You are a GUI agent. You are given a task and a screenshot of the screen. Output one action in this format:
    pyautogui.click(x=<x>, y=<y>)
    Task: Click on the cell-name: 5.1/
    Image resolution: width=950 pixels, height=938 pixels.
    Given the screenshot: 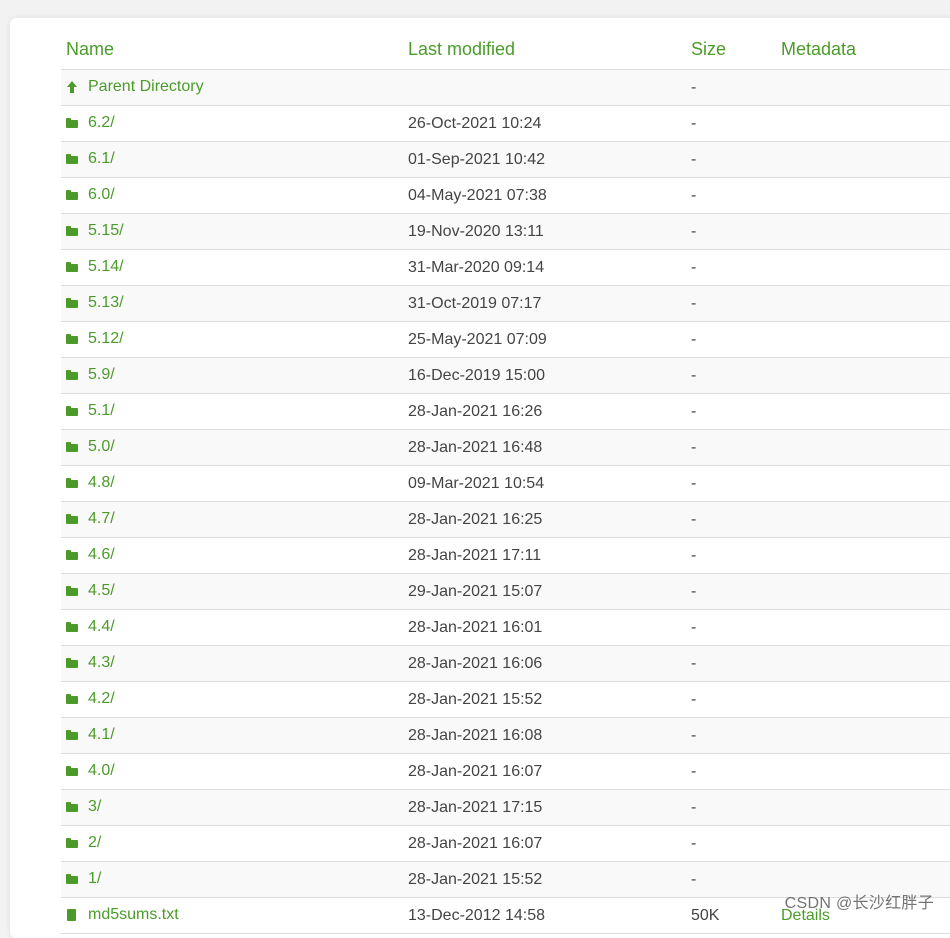 What is the action you would take?
    pyautogui.click(x=232, y=412)
    